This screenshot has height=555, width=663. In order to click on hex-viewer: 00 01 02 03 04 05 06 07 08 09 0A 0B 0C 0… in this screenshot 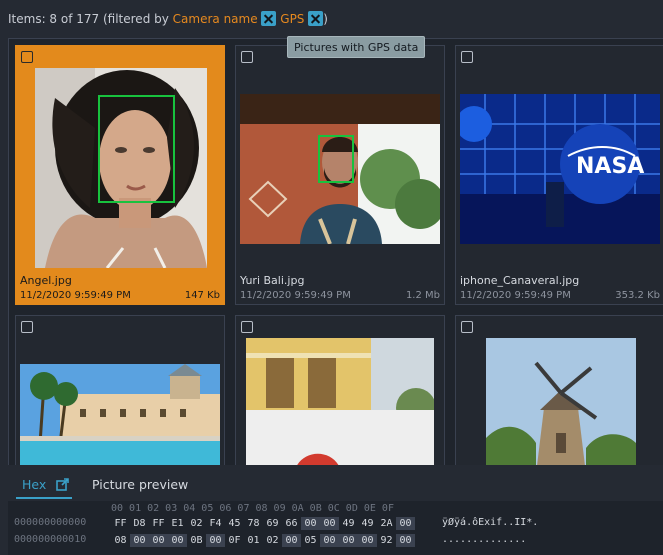, I will do `click(335, 528)`.